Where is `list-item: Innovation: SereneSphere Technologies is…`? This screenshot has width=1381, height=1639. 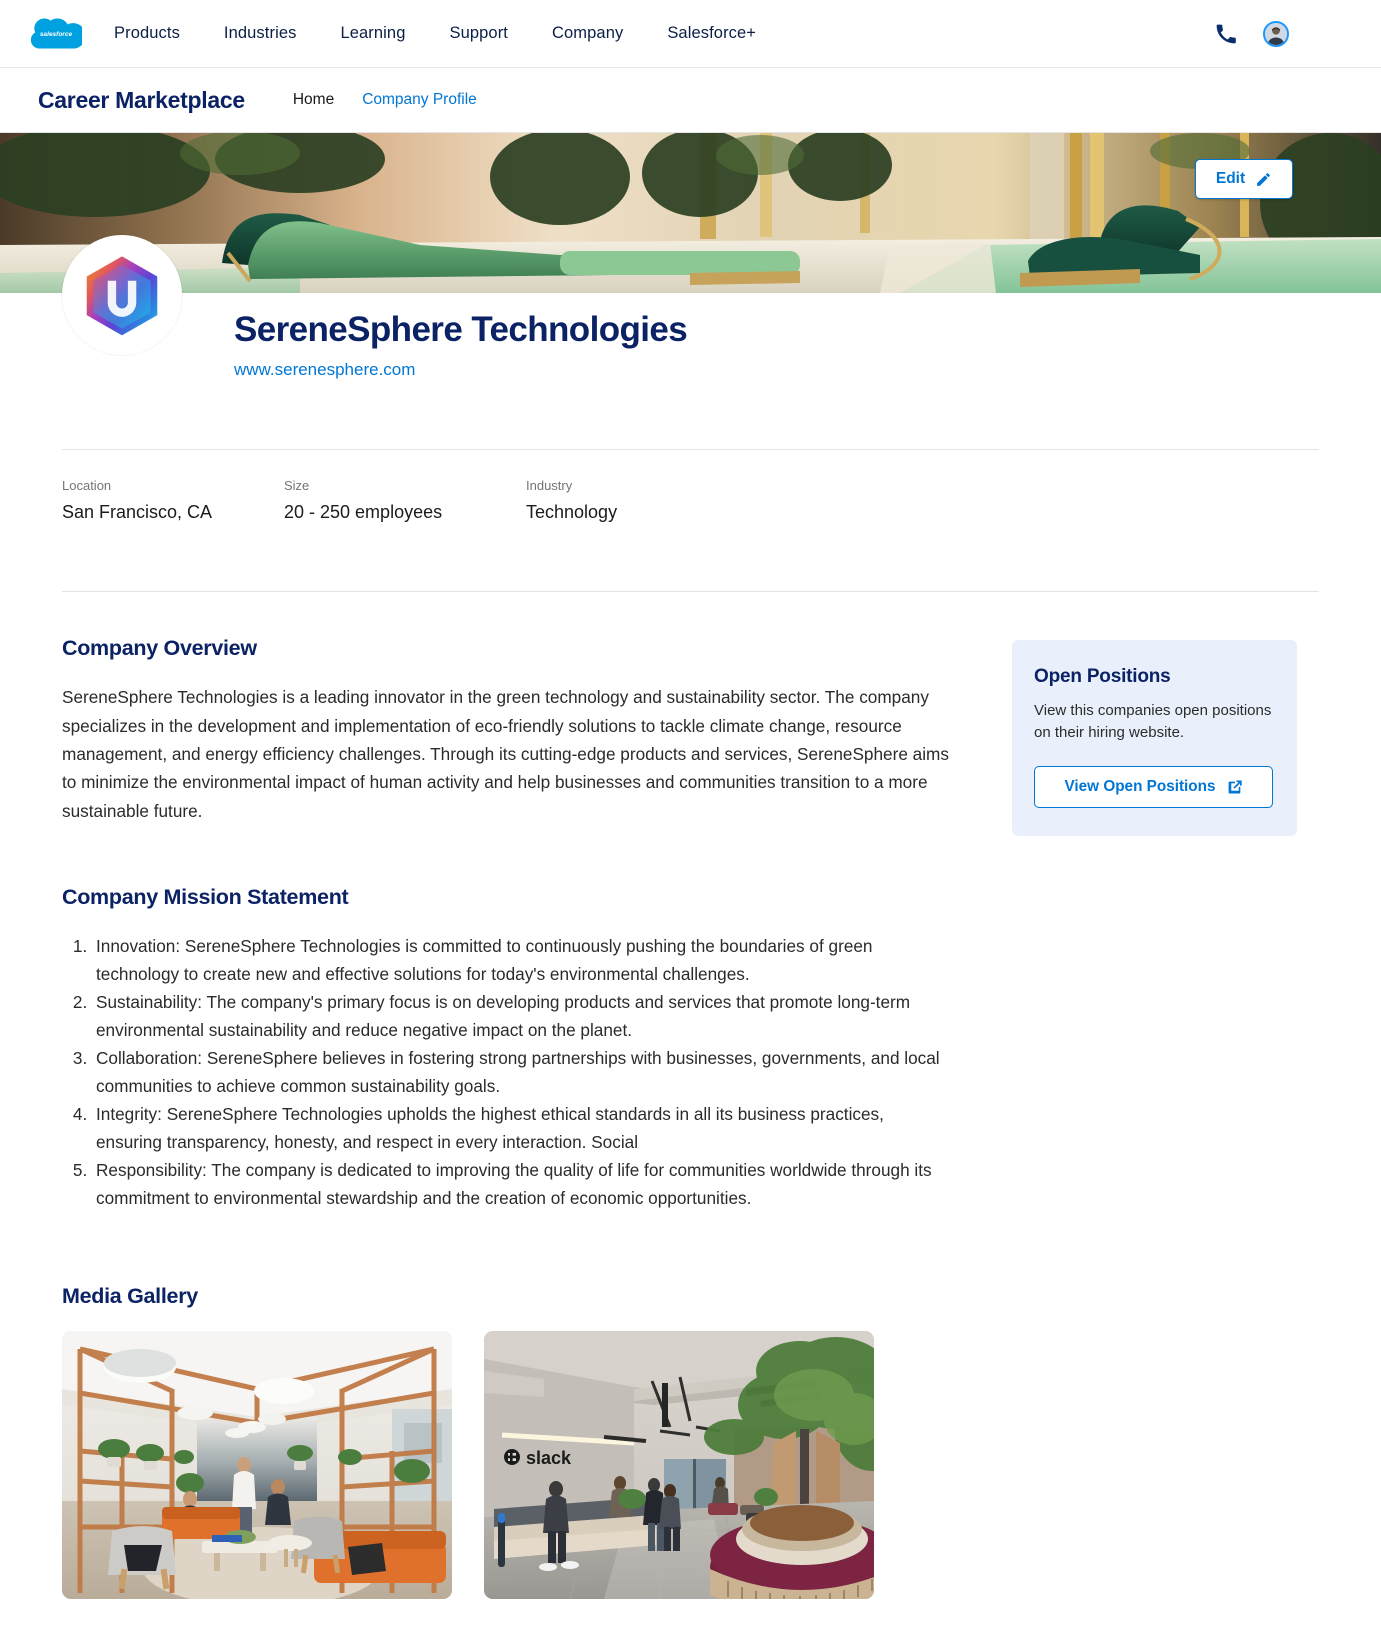 list-item: Innovation: SereneSphere Technologies is… is located at coordinates (522, 960).